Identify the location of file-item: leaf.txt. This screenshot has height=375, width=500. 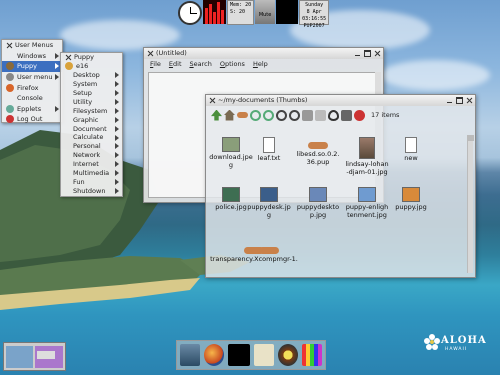
(269, 150).